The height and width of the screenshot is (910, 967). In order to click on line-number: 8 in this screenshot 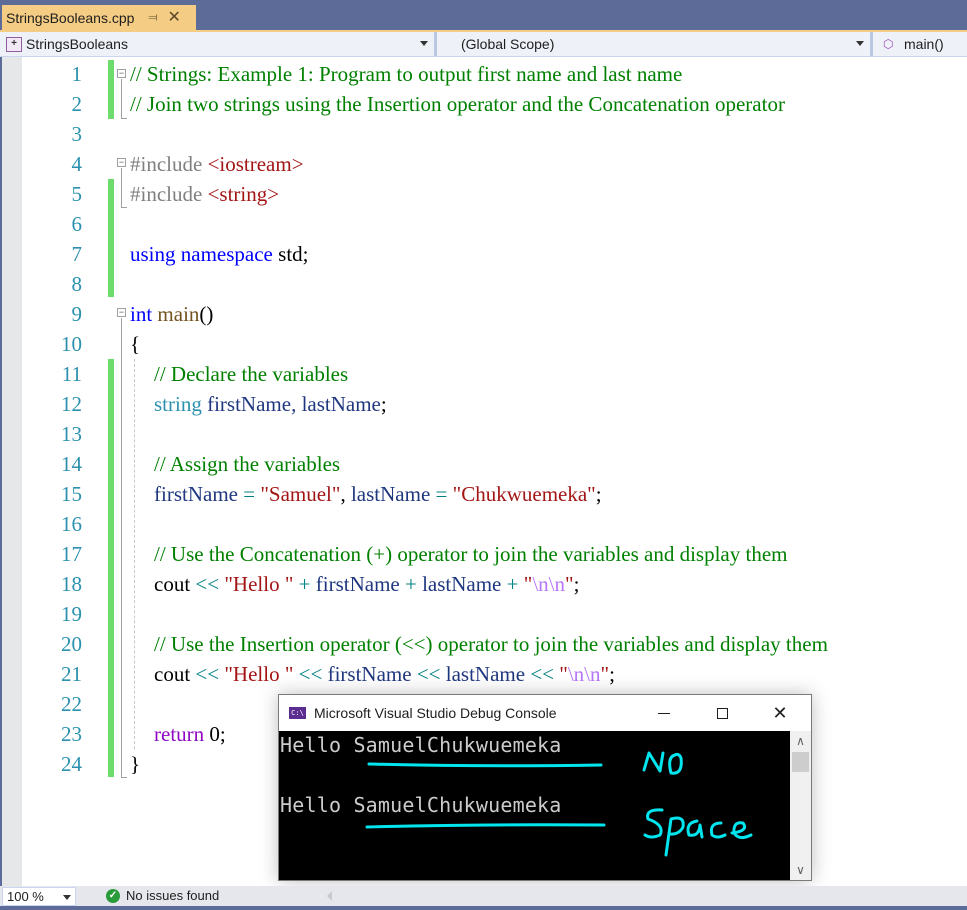, I will do `click(77, 284)`.